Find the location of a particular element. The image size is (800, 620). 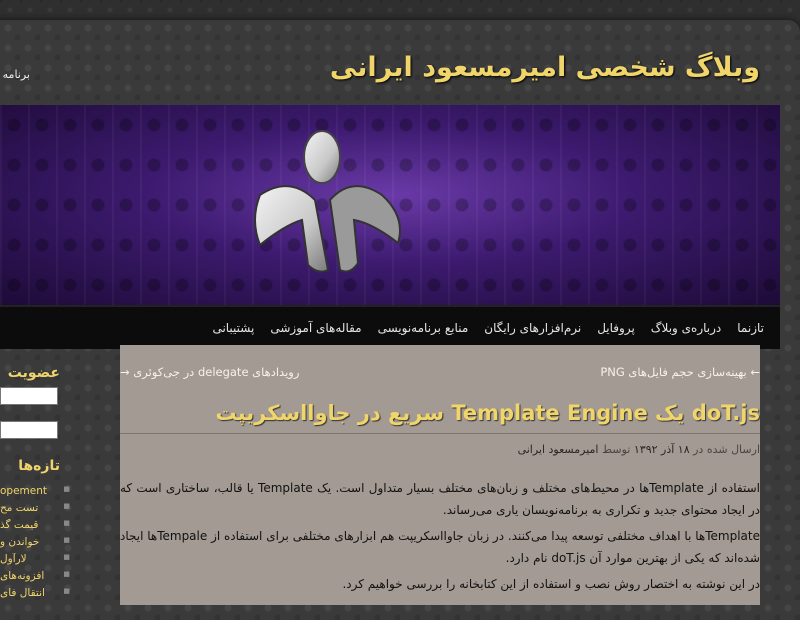

recent-post-item: انتقال فای is located at coordinates (35, 595).